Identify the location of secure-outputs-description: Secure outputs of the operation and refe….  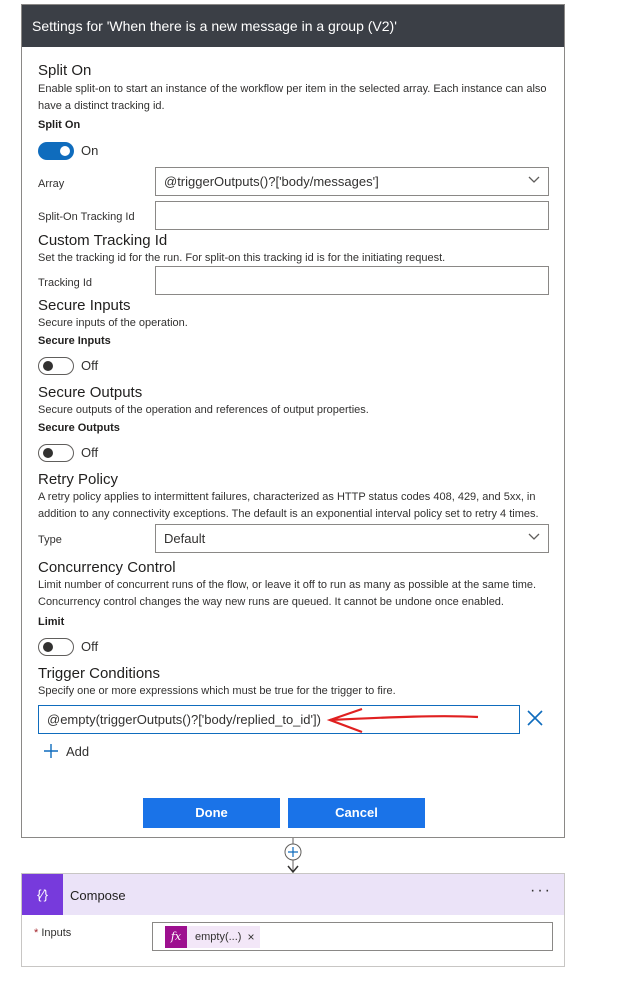
(203, 410).